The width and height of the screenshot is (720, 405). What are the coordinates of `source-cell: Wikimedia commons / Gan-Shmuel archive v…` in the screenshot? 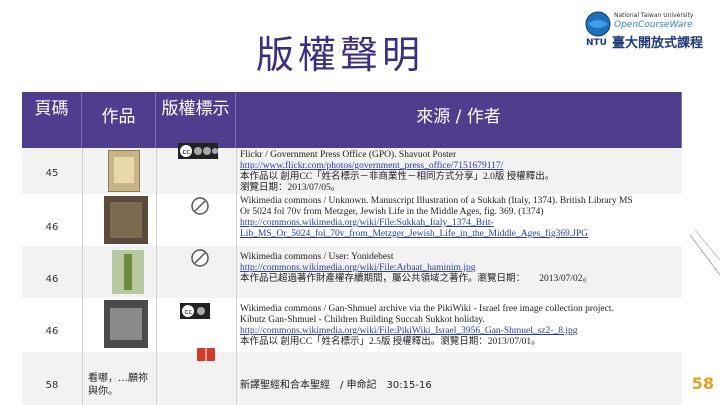 It's located at (460, 326).